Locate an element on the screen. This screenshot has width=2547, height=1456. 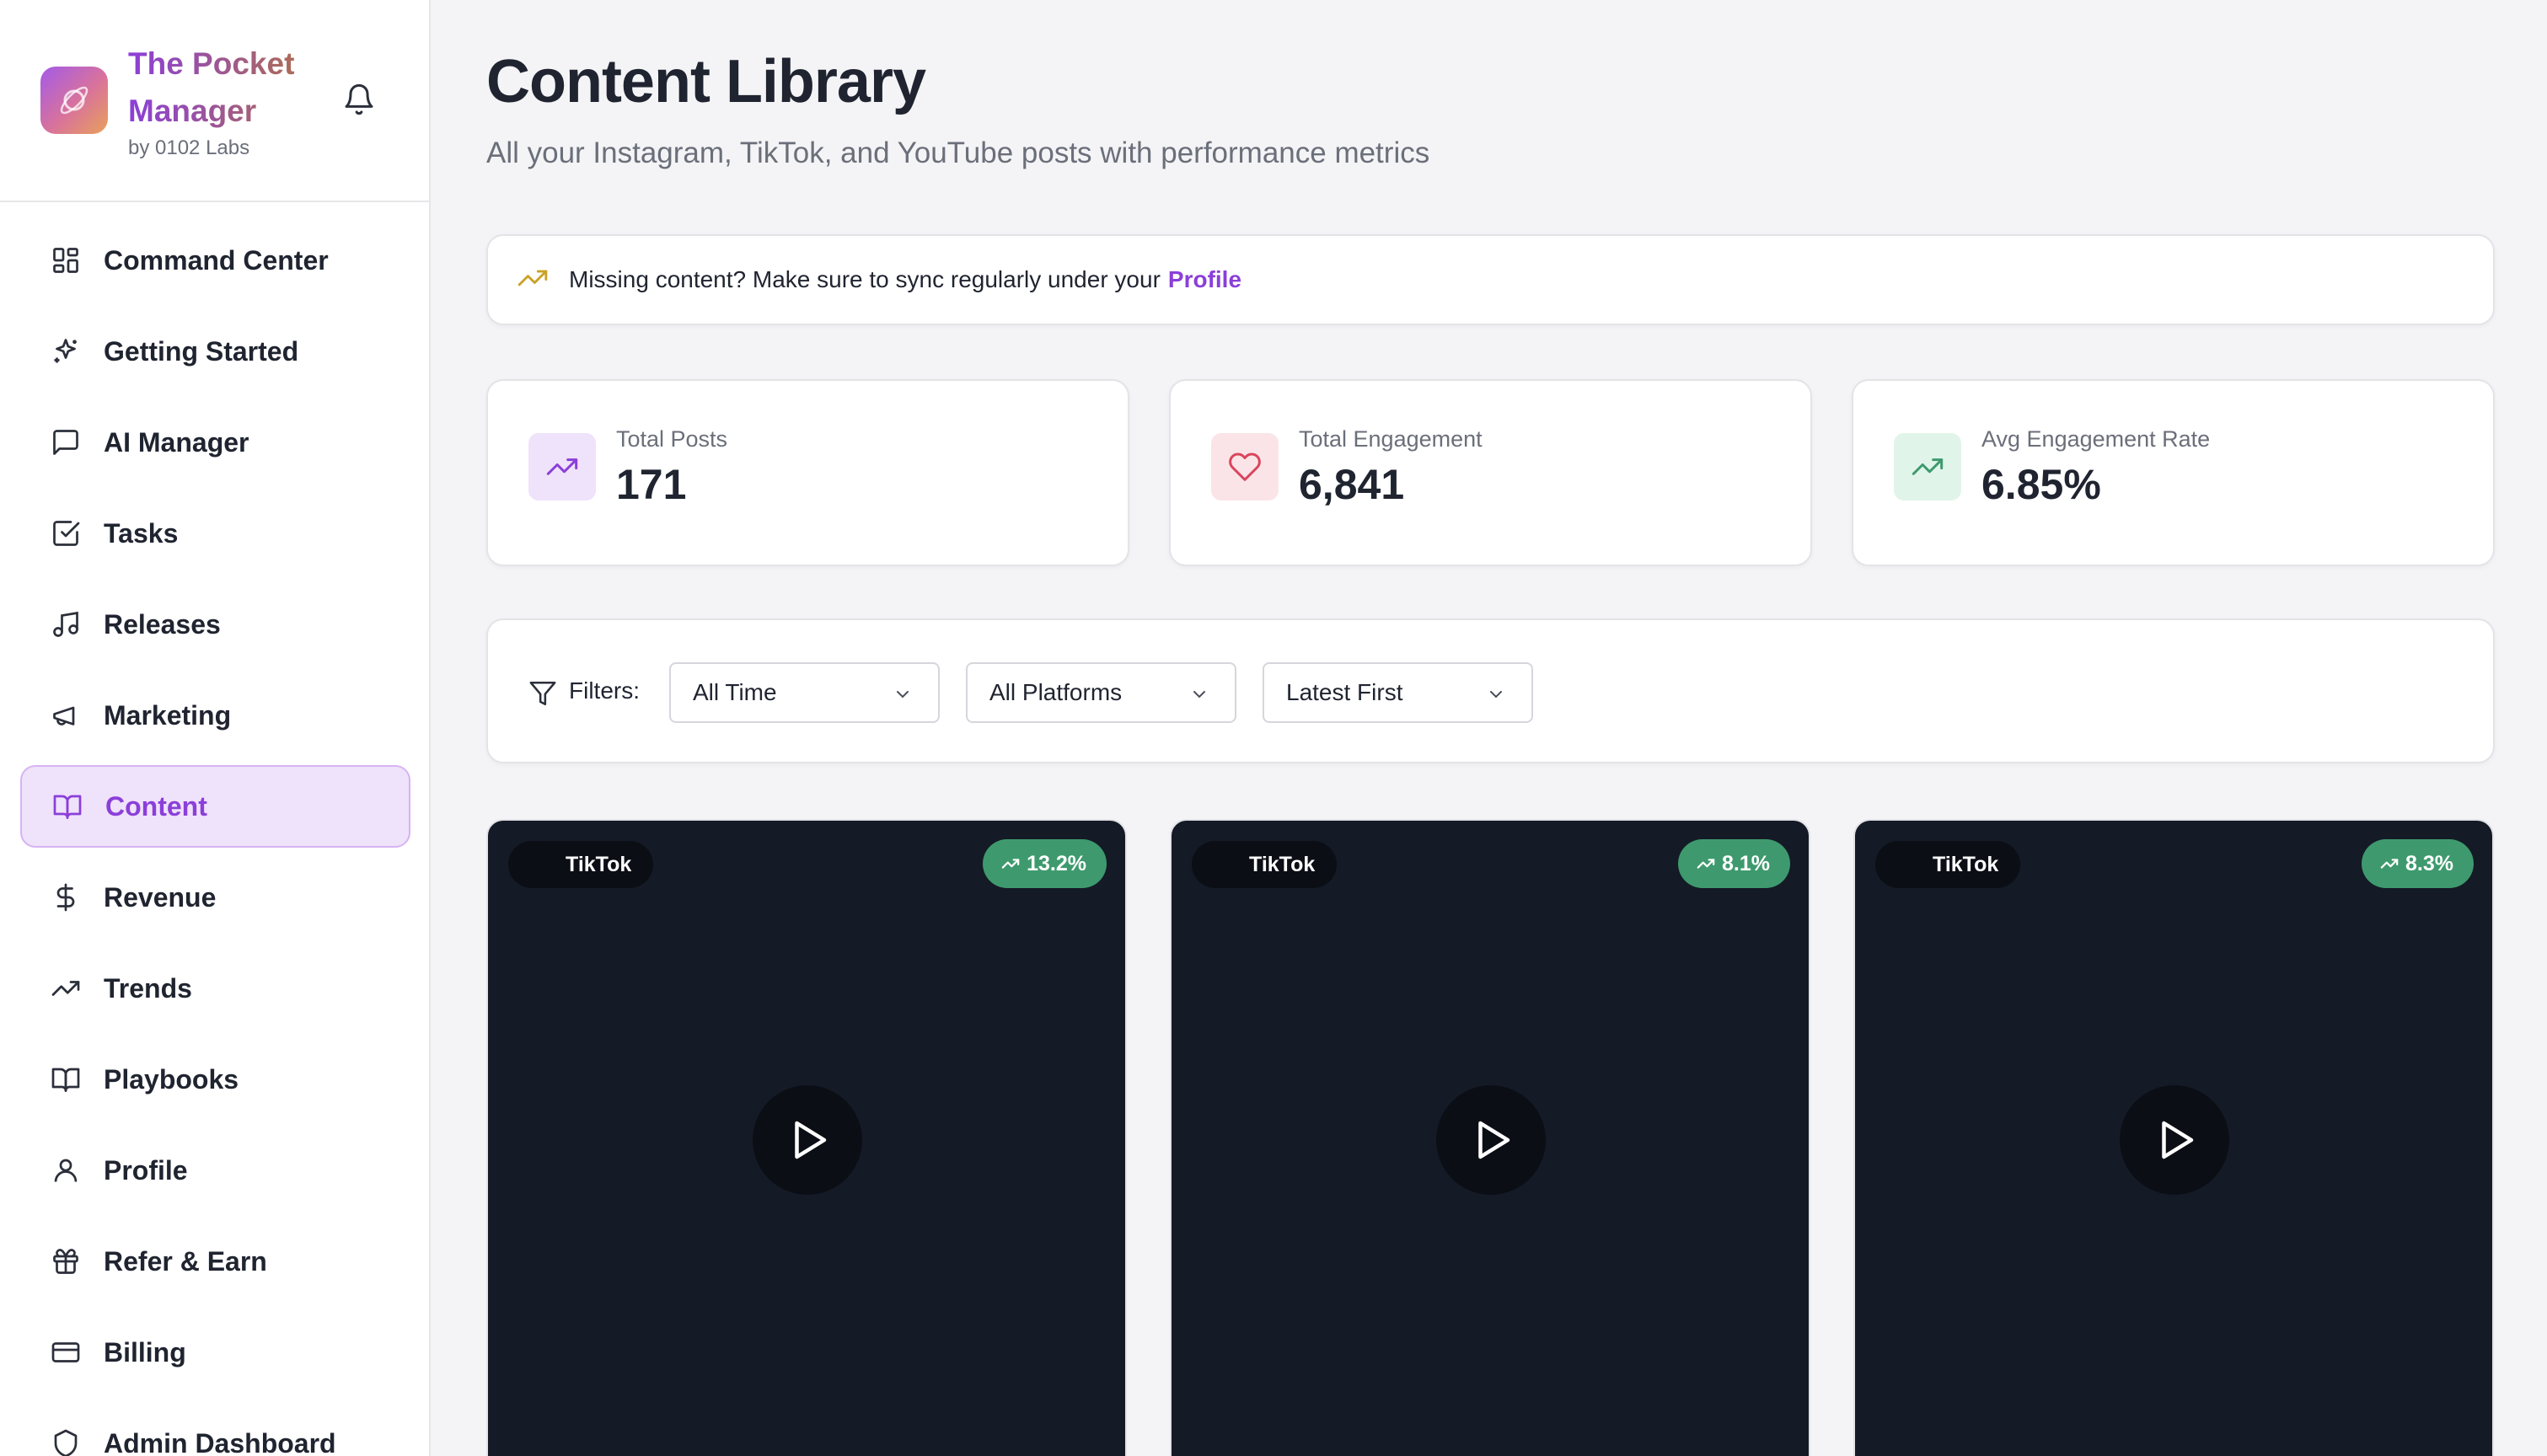
stat-label: Avg Engagement Rate is located at coordinates (2096, 439).